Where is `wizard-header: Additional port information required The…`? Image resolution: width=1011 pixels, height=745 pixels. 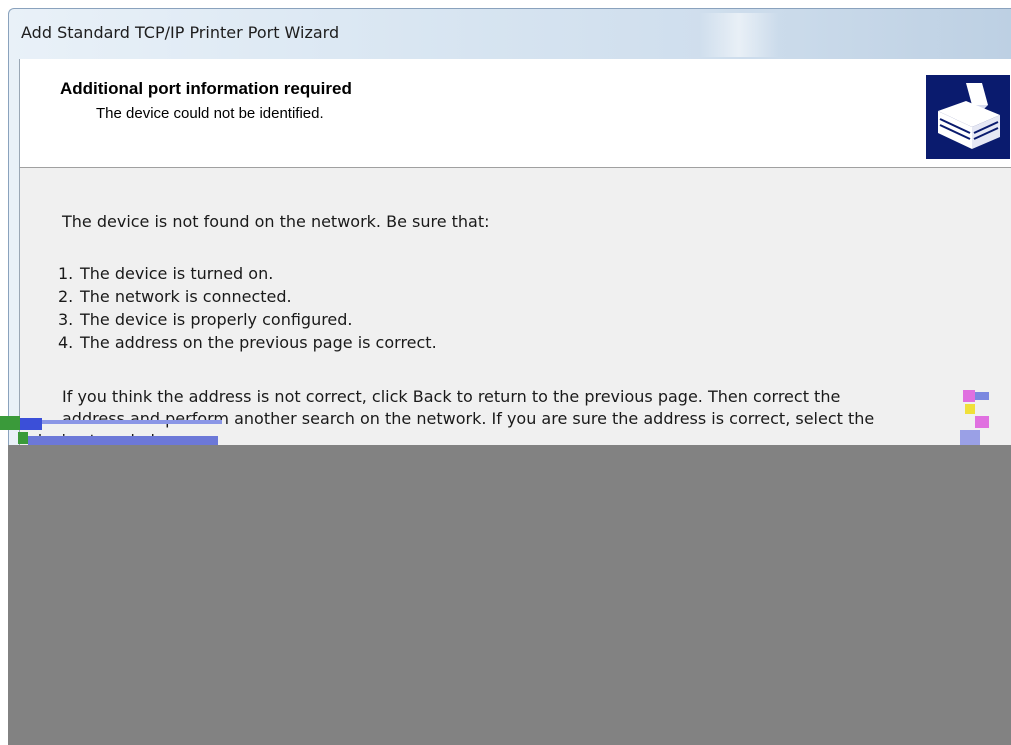 wizard-header: Additional port information required The… is located at coordinates (515, 113).